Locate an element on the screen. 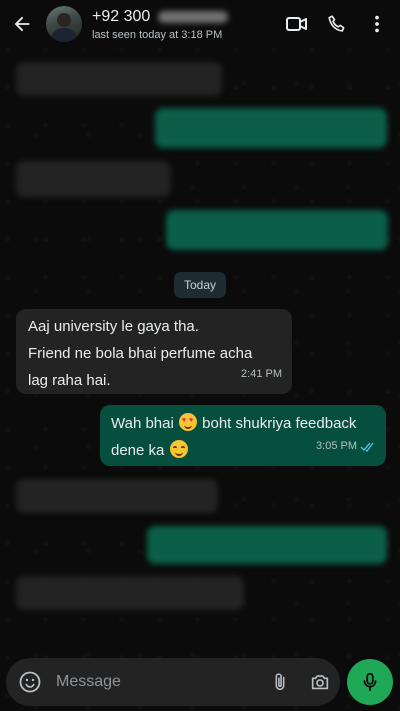 This screenshot has height=711, width=400. contact-name-redacted is located at coordinates (193, 16).